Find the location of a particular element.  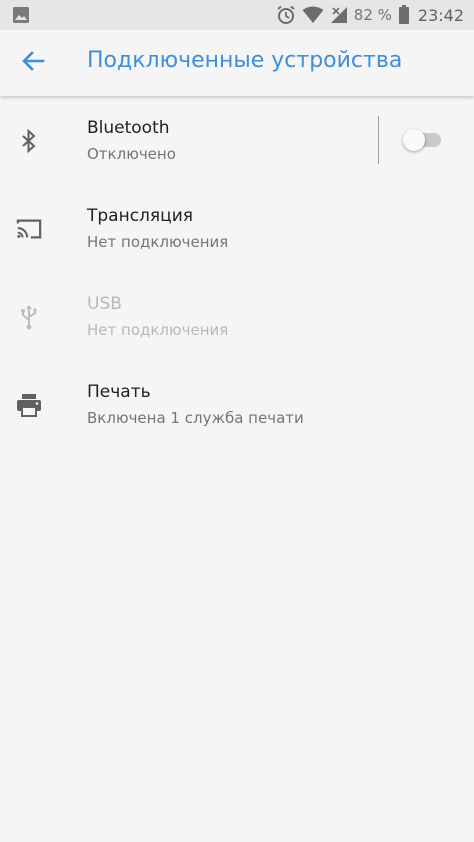

cast-title: Трансляция is located at coordinates (140, 216).